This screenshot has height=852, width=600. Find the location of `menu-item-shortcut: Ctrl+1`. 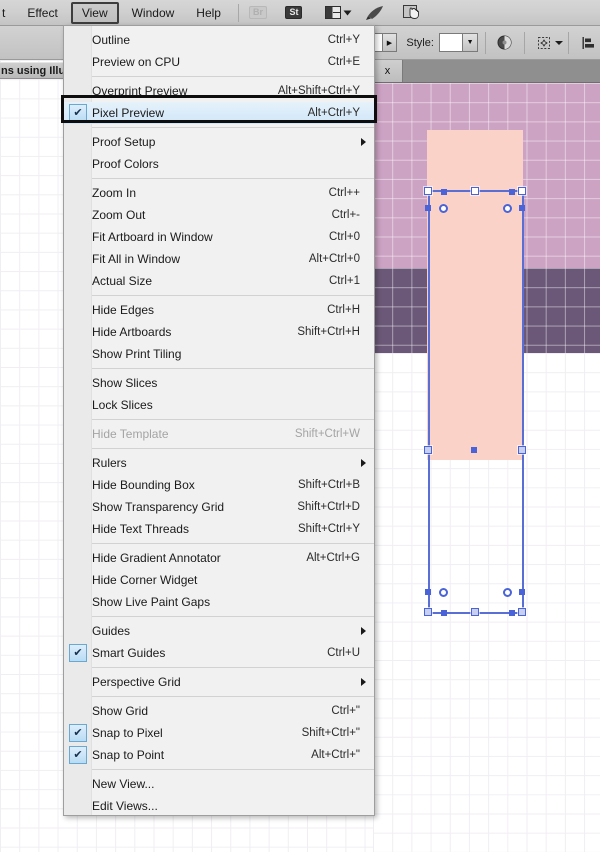

menu-item-shortcut: Ctrl+1 is located at coordinates (344, 281).